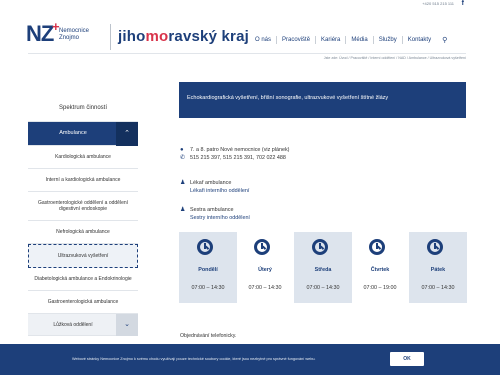  I want to click on map-pin-icon: ●, so click(182, 150).